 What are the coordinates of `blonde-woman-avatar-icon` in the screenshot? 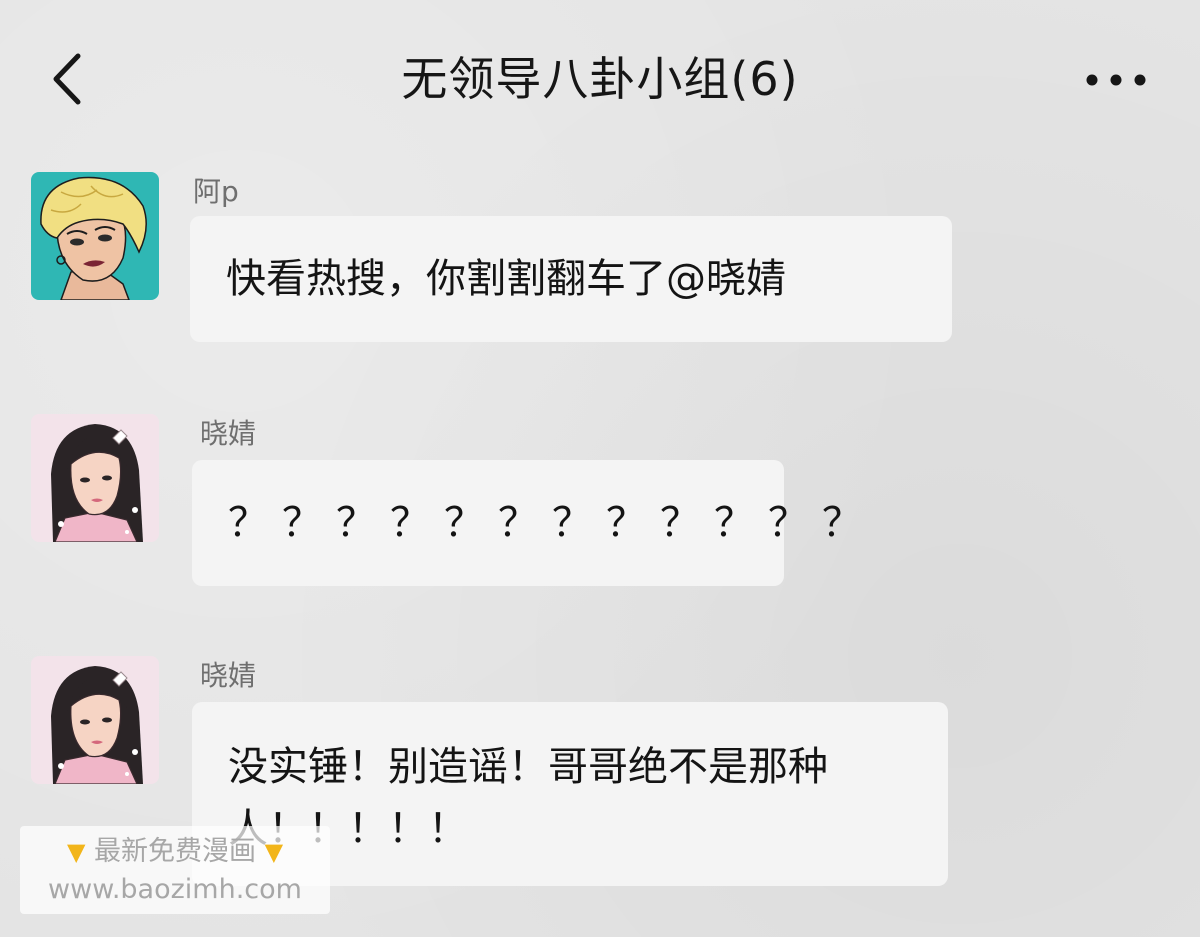 It's located at (95, 236).